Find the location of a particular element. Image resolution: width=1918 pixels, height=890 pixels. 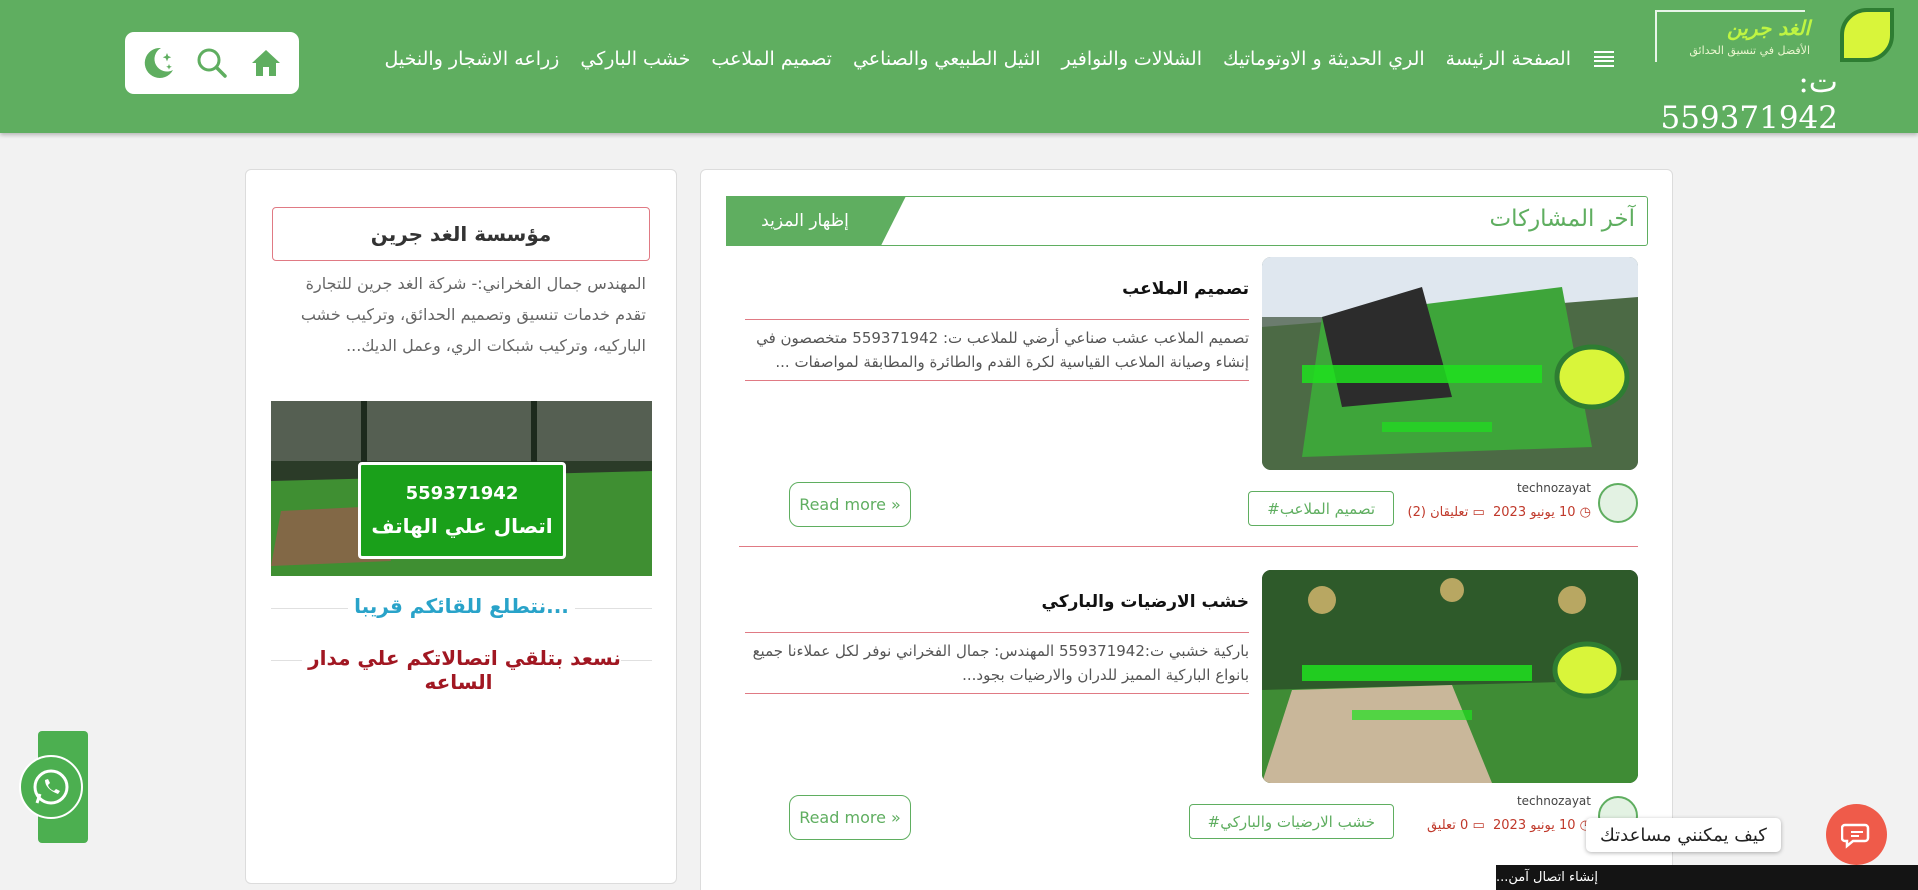

call-phone-button: 559371942 اتصال علي الهاتف is located at coordinates (462, 510).